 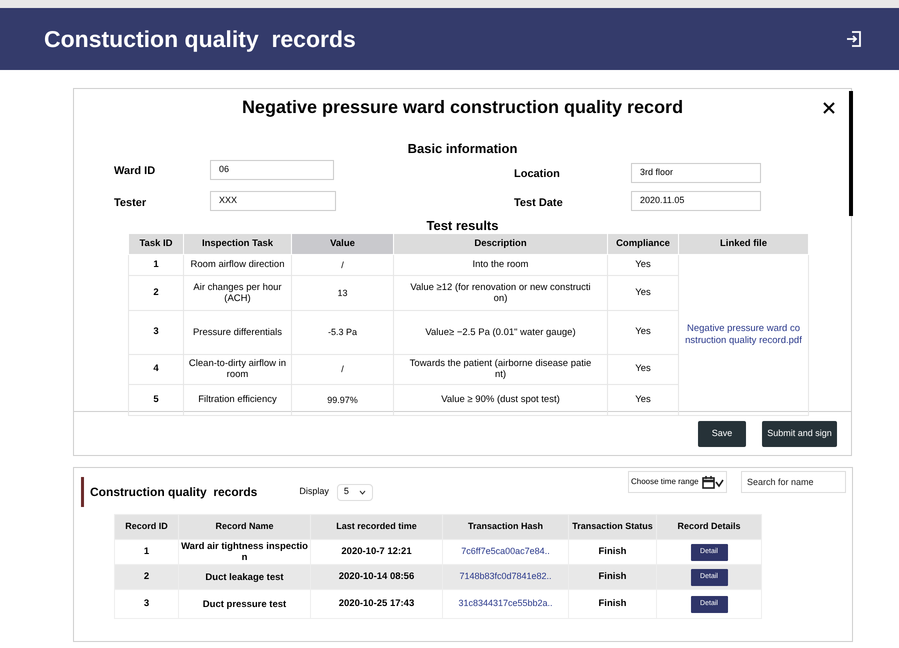 What do you see at coordinates (696, 200) in the screenshot?
I see `input-field: 2020.11.05` at bounding box center [696, 200].